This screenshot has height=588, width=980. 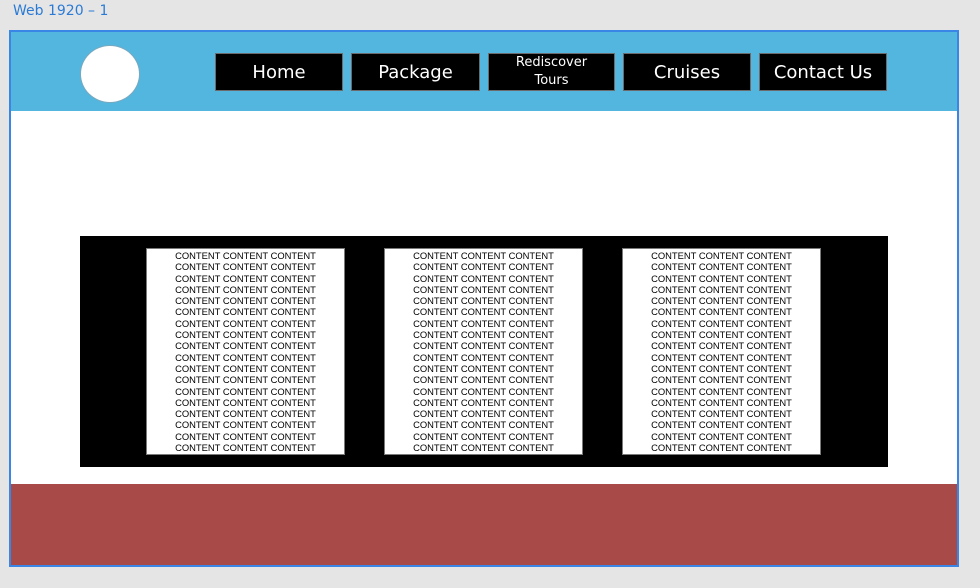 I want to click on nav-rediscover-tours-button: Rediscover Tours, so click(x=551, y=72).